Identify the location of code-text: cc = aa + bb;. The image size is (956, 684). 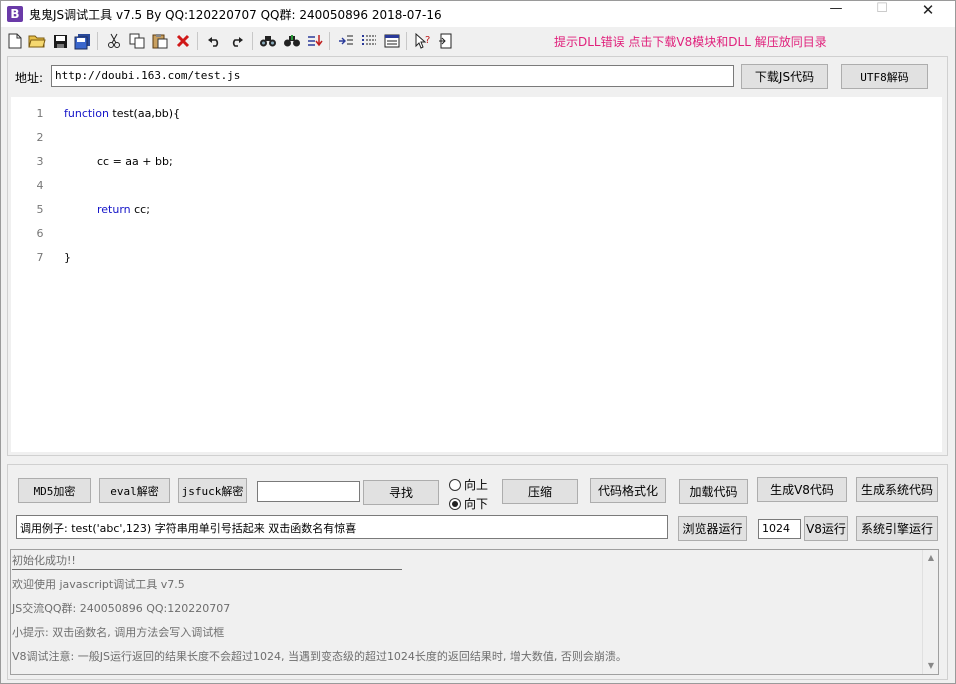
(135, 161).